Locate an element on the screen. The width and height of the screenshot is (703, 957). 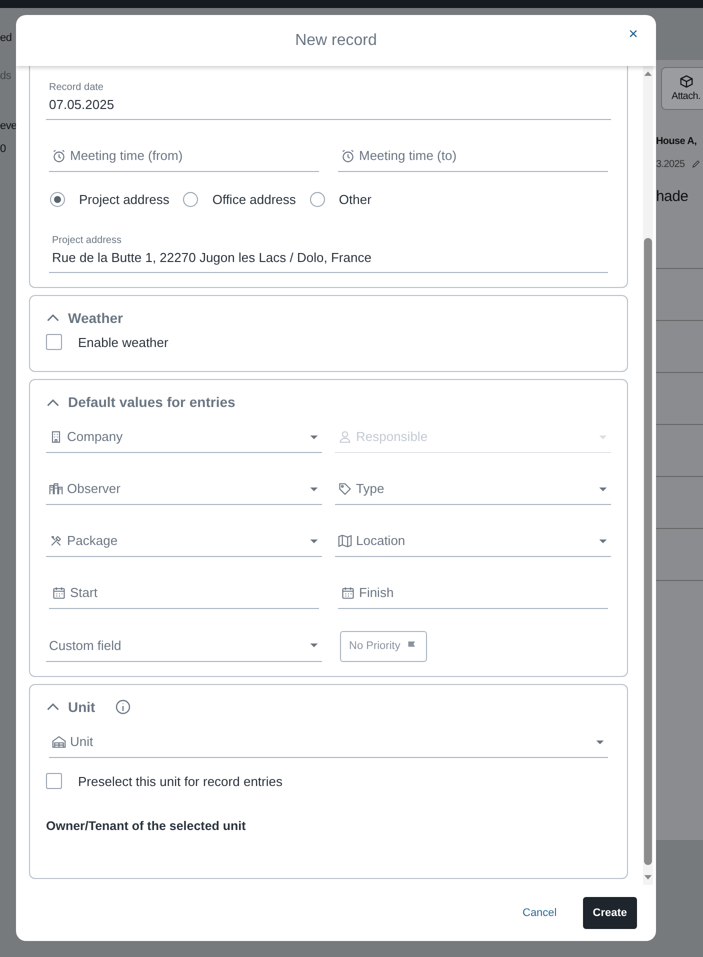
date-field: Finish is located at coordinates (473, 594).